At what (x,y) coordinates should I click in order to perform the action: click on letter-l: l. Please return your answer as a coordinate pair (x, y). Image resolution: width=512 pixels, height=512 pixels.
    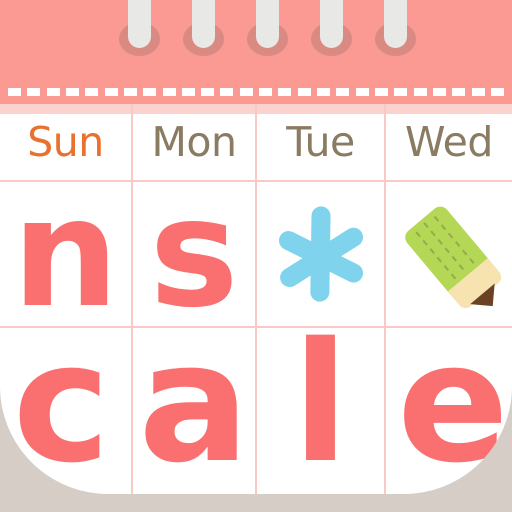
    Looking at the image, I should click on (320, 402).